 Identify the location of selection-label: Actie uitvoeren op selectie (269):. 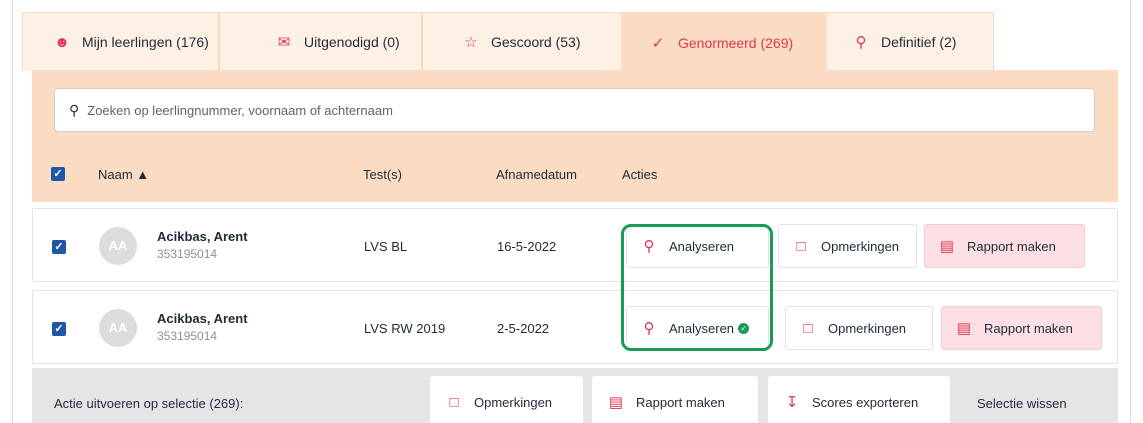
(149, 403).